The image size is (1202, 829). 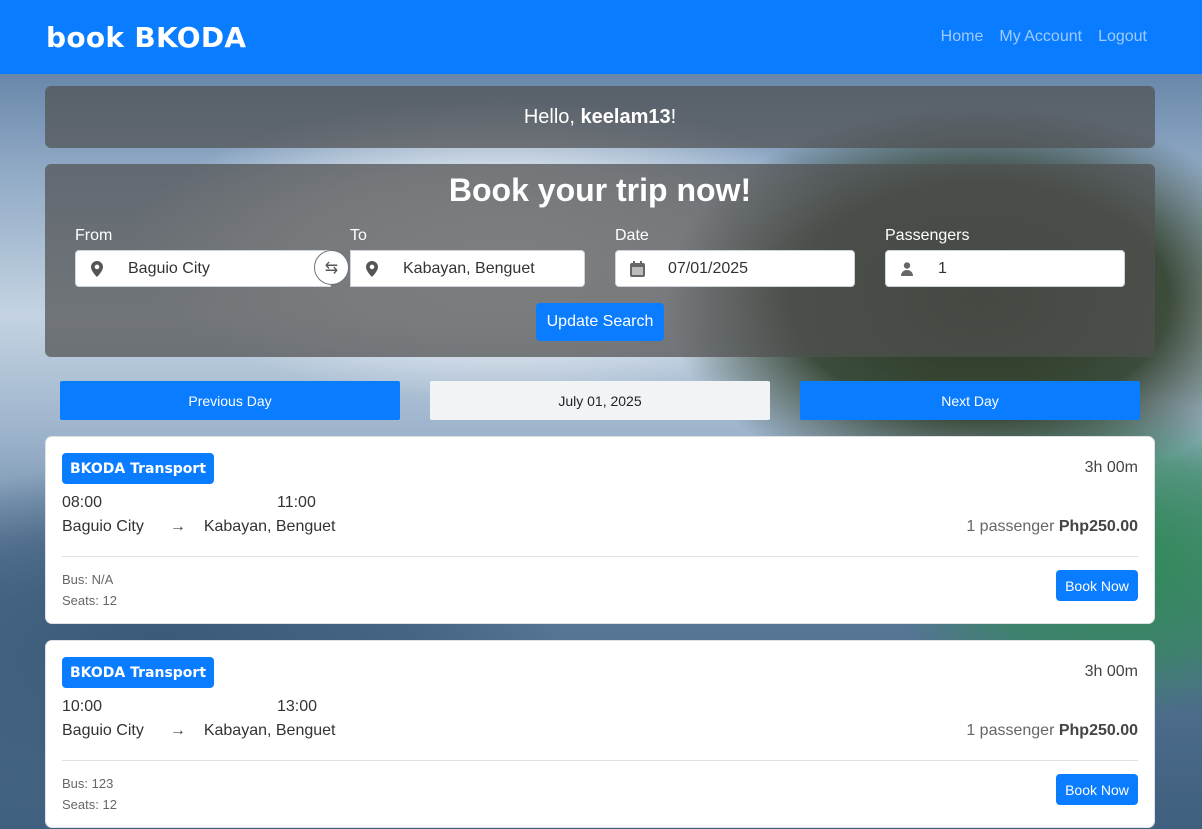 What do you see at coordinates (88, 783) in the screenshot?
I see `bus-number: Bus: 123` at bounding box center [88, 783].